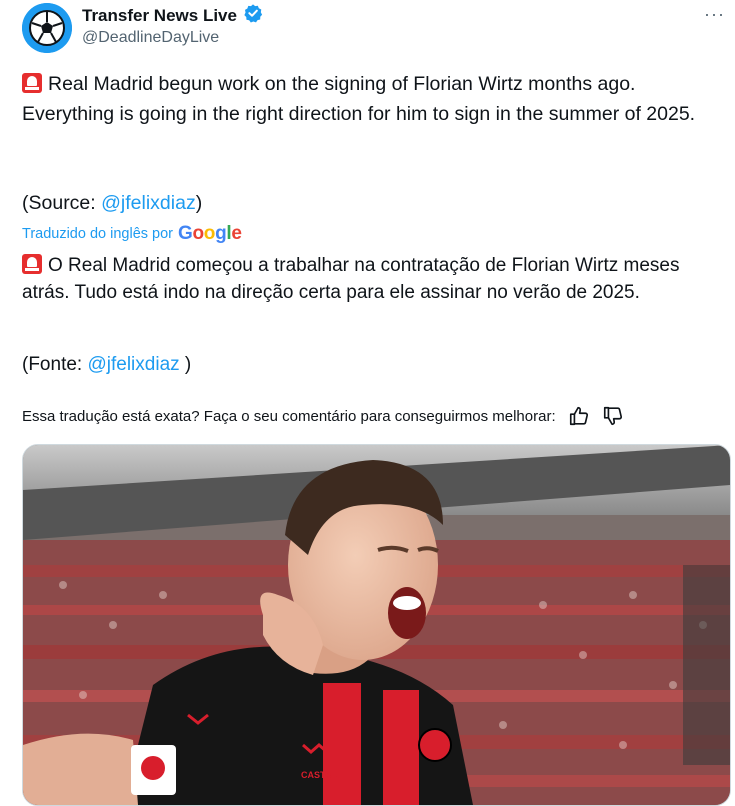 Image resolution: width=735 pixels, height=806 pixels. I want to click on original-source-line: (Source: @jfelixdiaz), so click(369, 203).